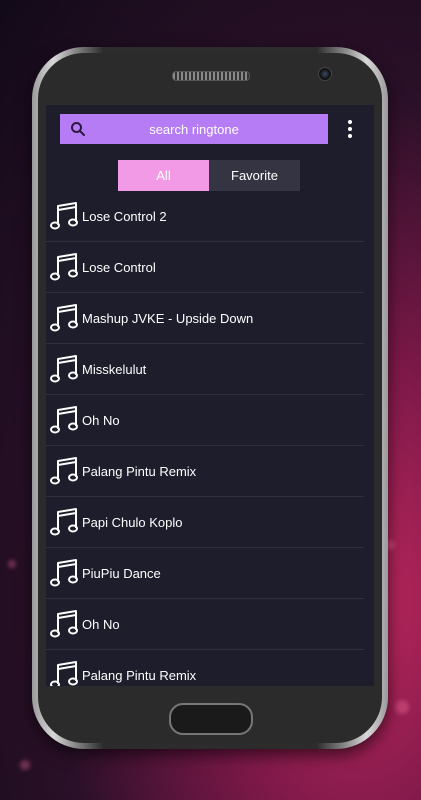 The image size is (421, 800). What do you see at coordinates (205, 267) in the screenshot?
I see `ringtone-list-item: Lose Control` at bounding box center [205, 267].